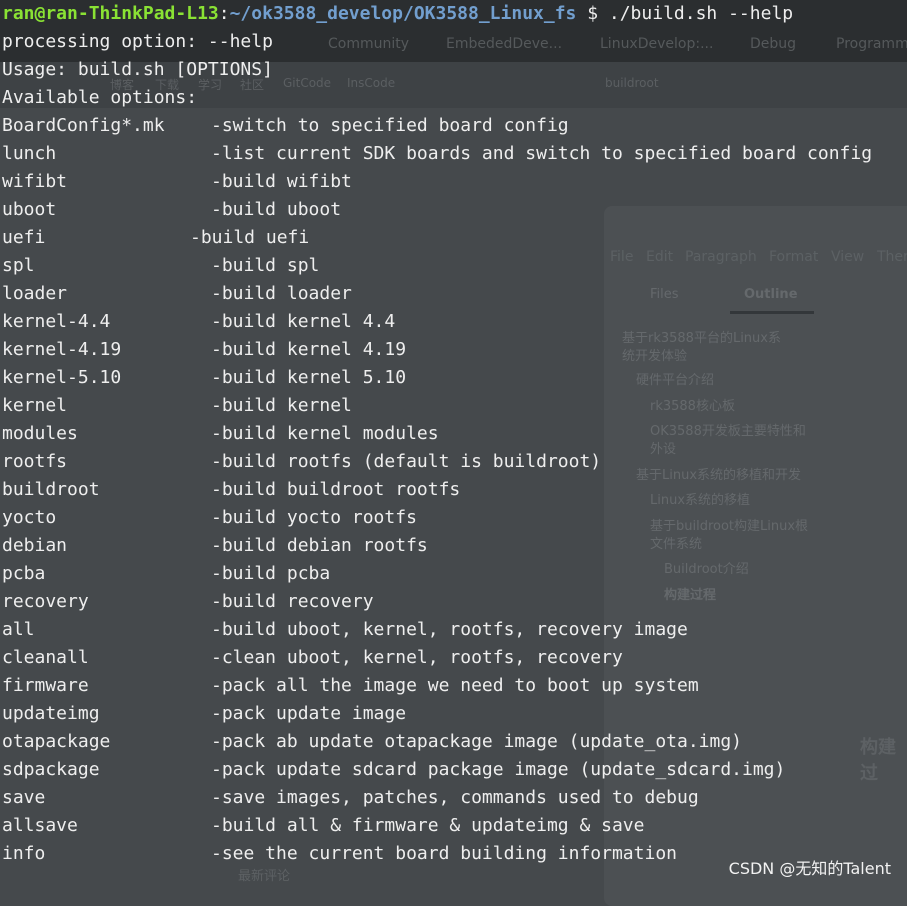 This screenshot has width=907, height=906. I want to click on option-name: save, so click(24, 797).